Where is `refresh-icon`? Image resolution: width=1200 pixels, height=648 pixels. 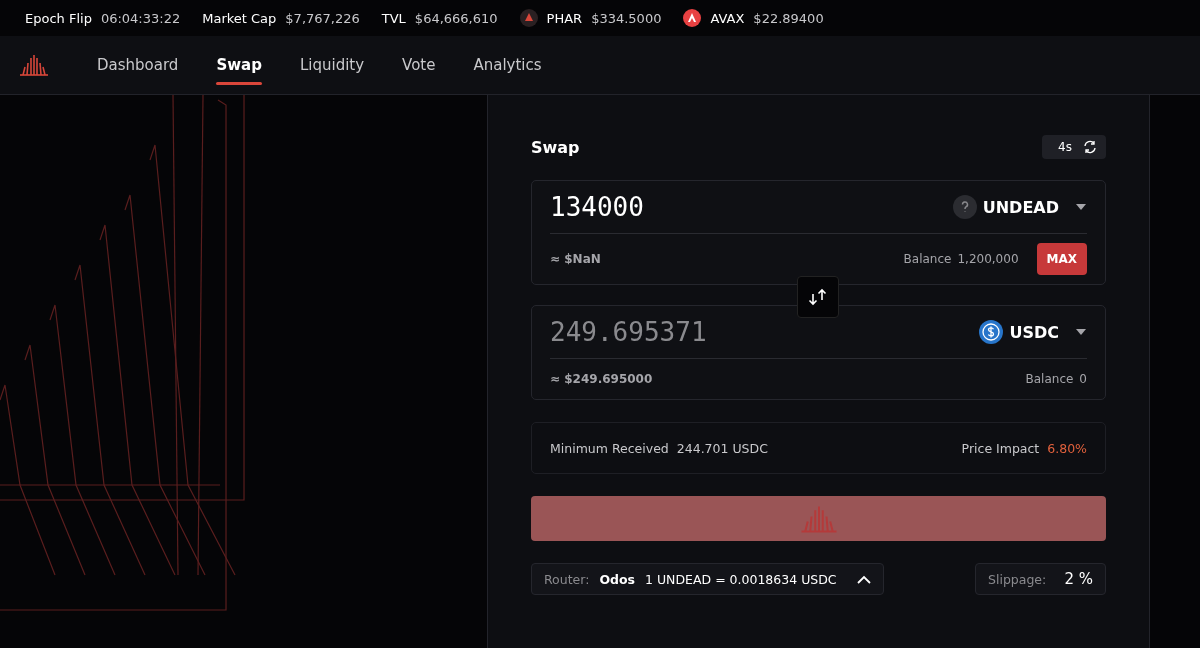 refresh-icon is located at coordinates (1090, 147).